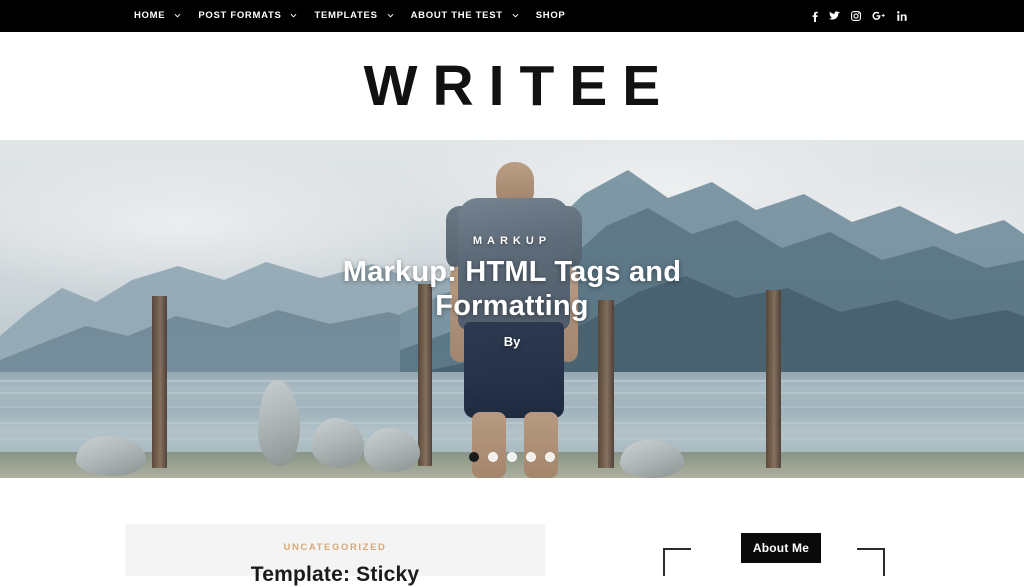 The width and height of the screenshot is (1024, 587). I want to click on nav-item-templates: TEMPLATES, so click(354, 16).